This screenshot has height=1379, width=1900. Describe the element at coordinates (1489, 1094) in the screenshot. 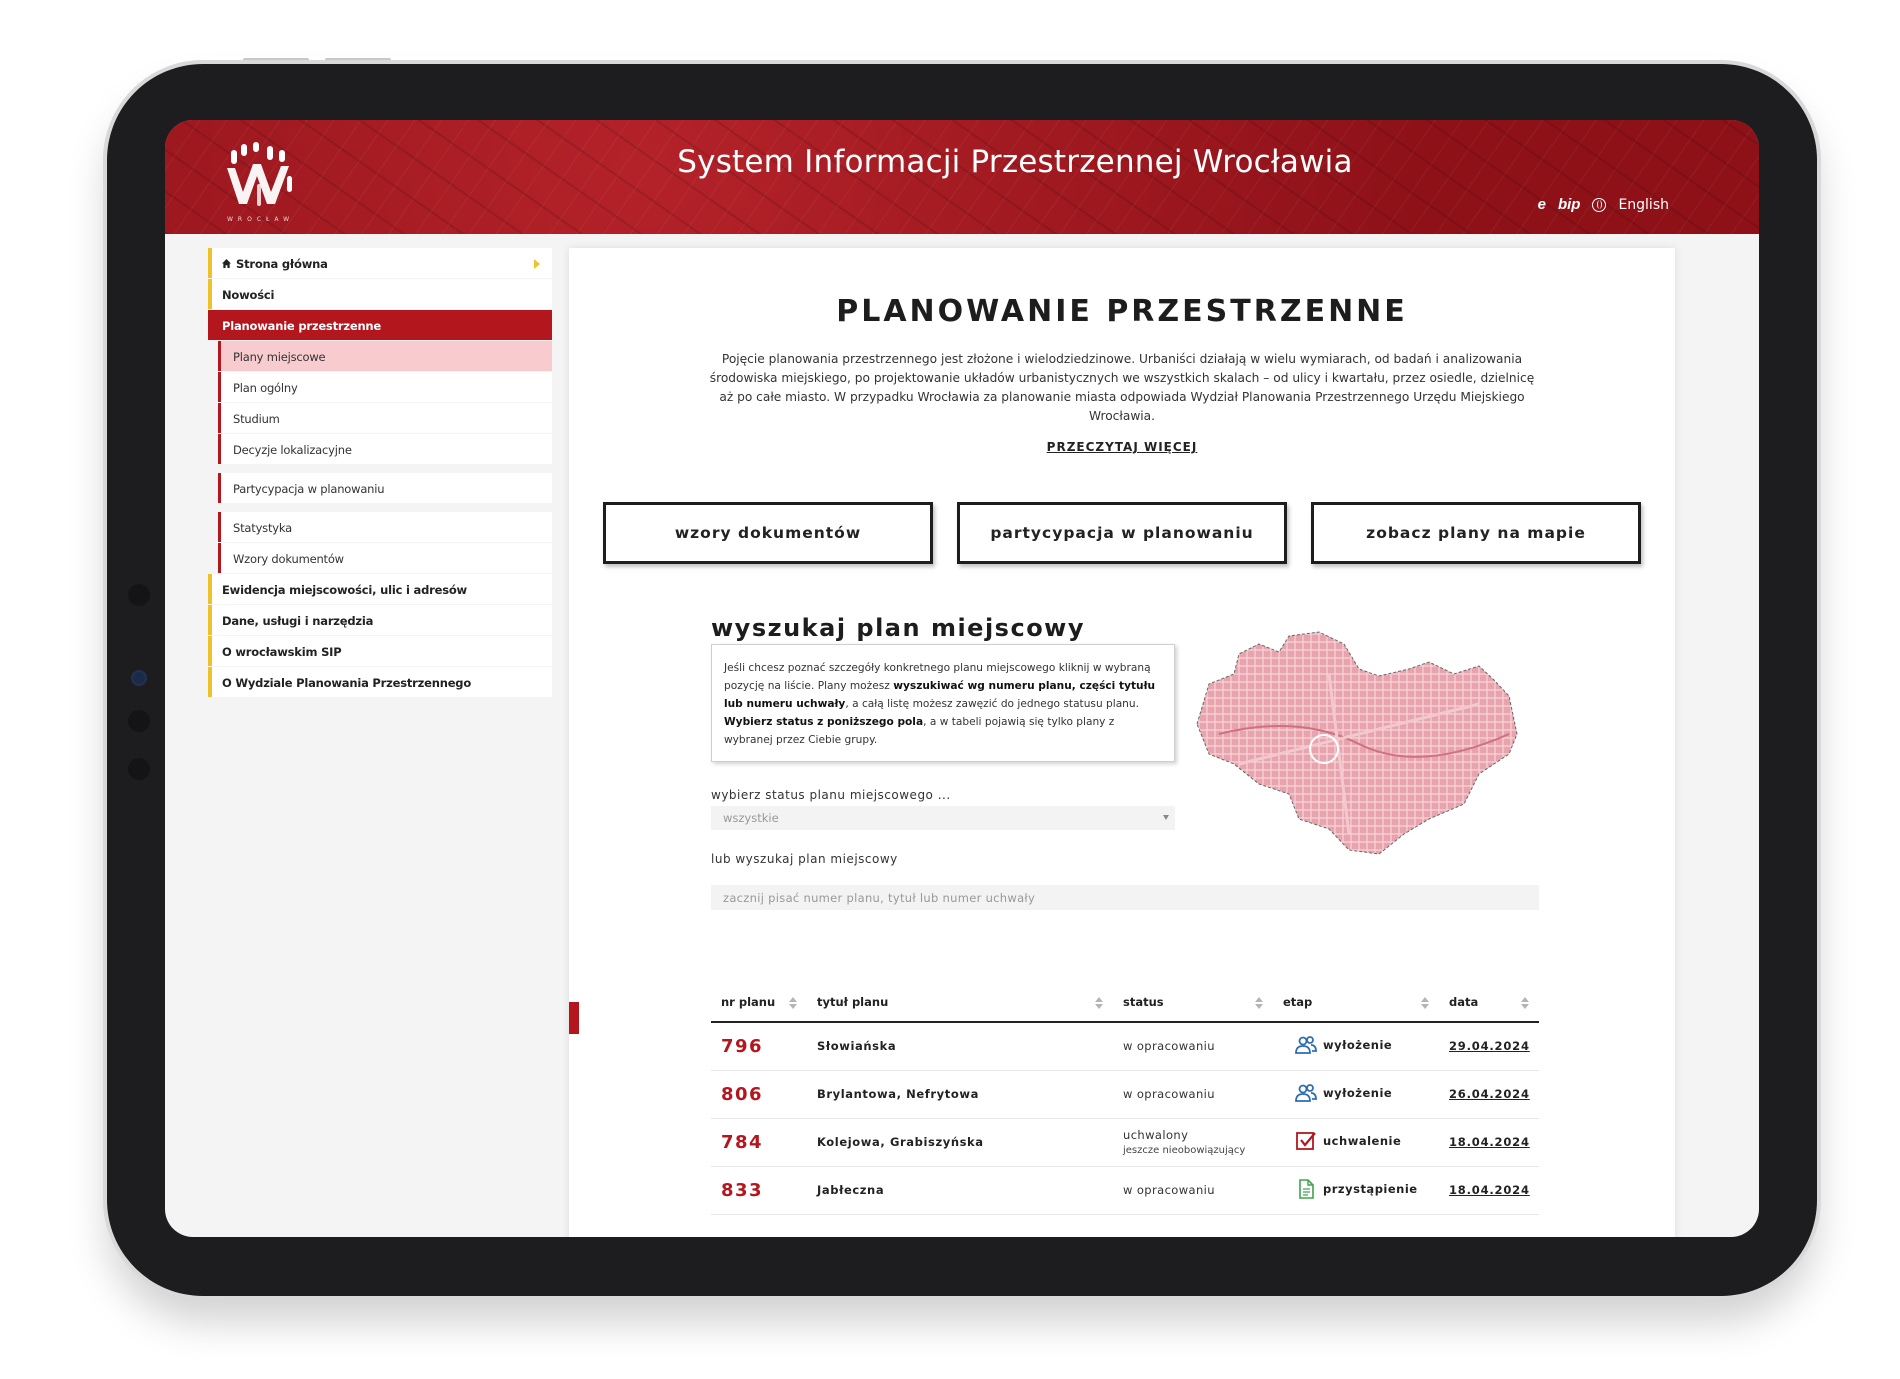

I see `plan-date: 26.04.2024` at that location.